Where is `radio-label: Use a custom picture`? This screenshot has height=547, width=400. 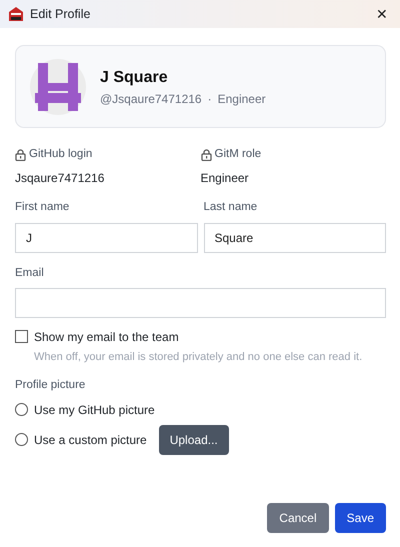 radio-label: Use a custom picture is located at coordinates (90, 440).